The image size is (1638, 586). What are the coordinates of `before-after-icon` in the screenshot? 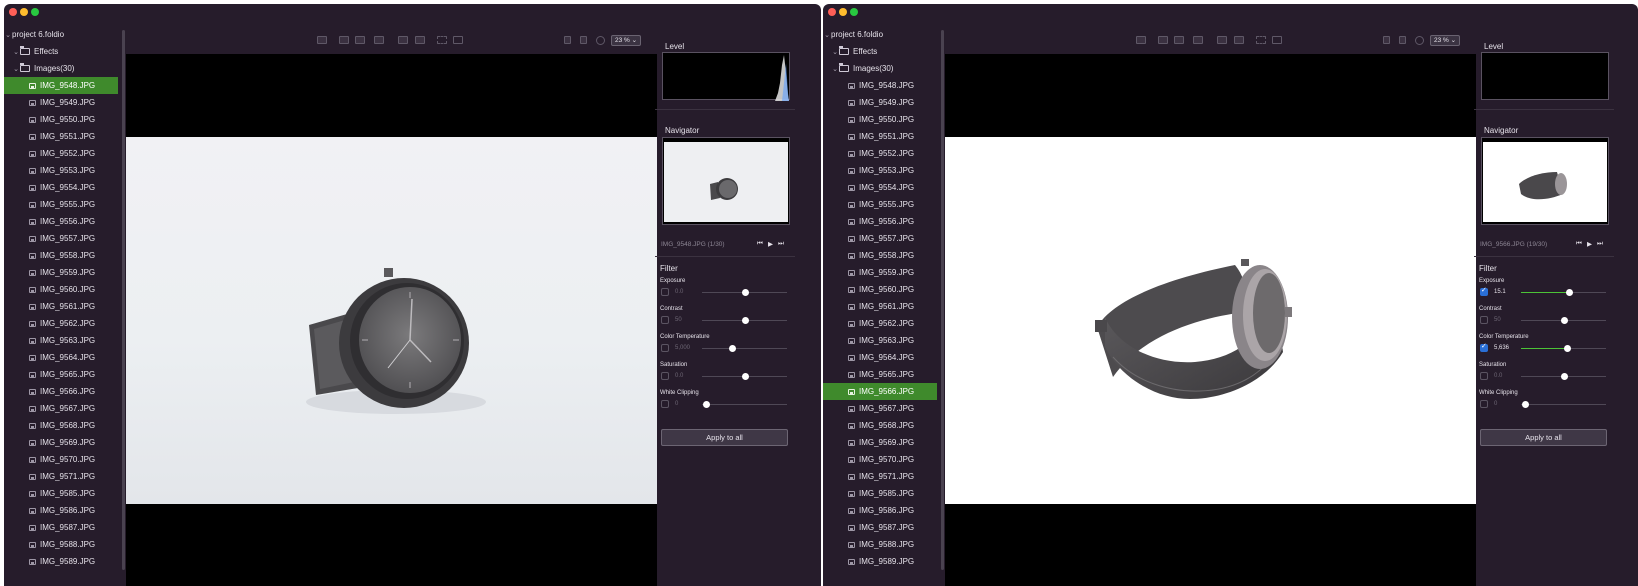 It's located at (379, 40).